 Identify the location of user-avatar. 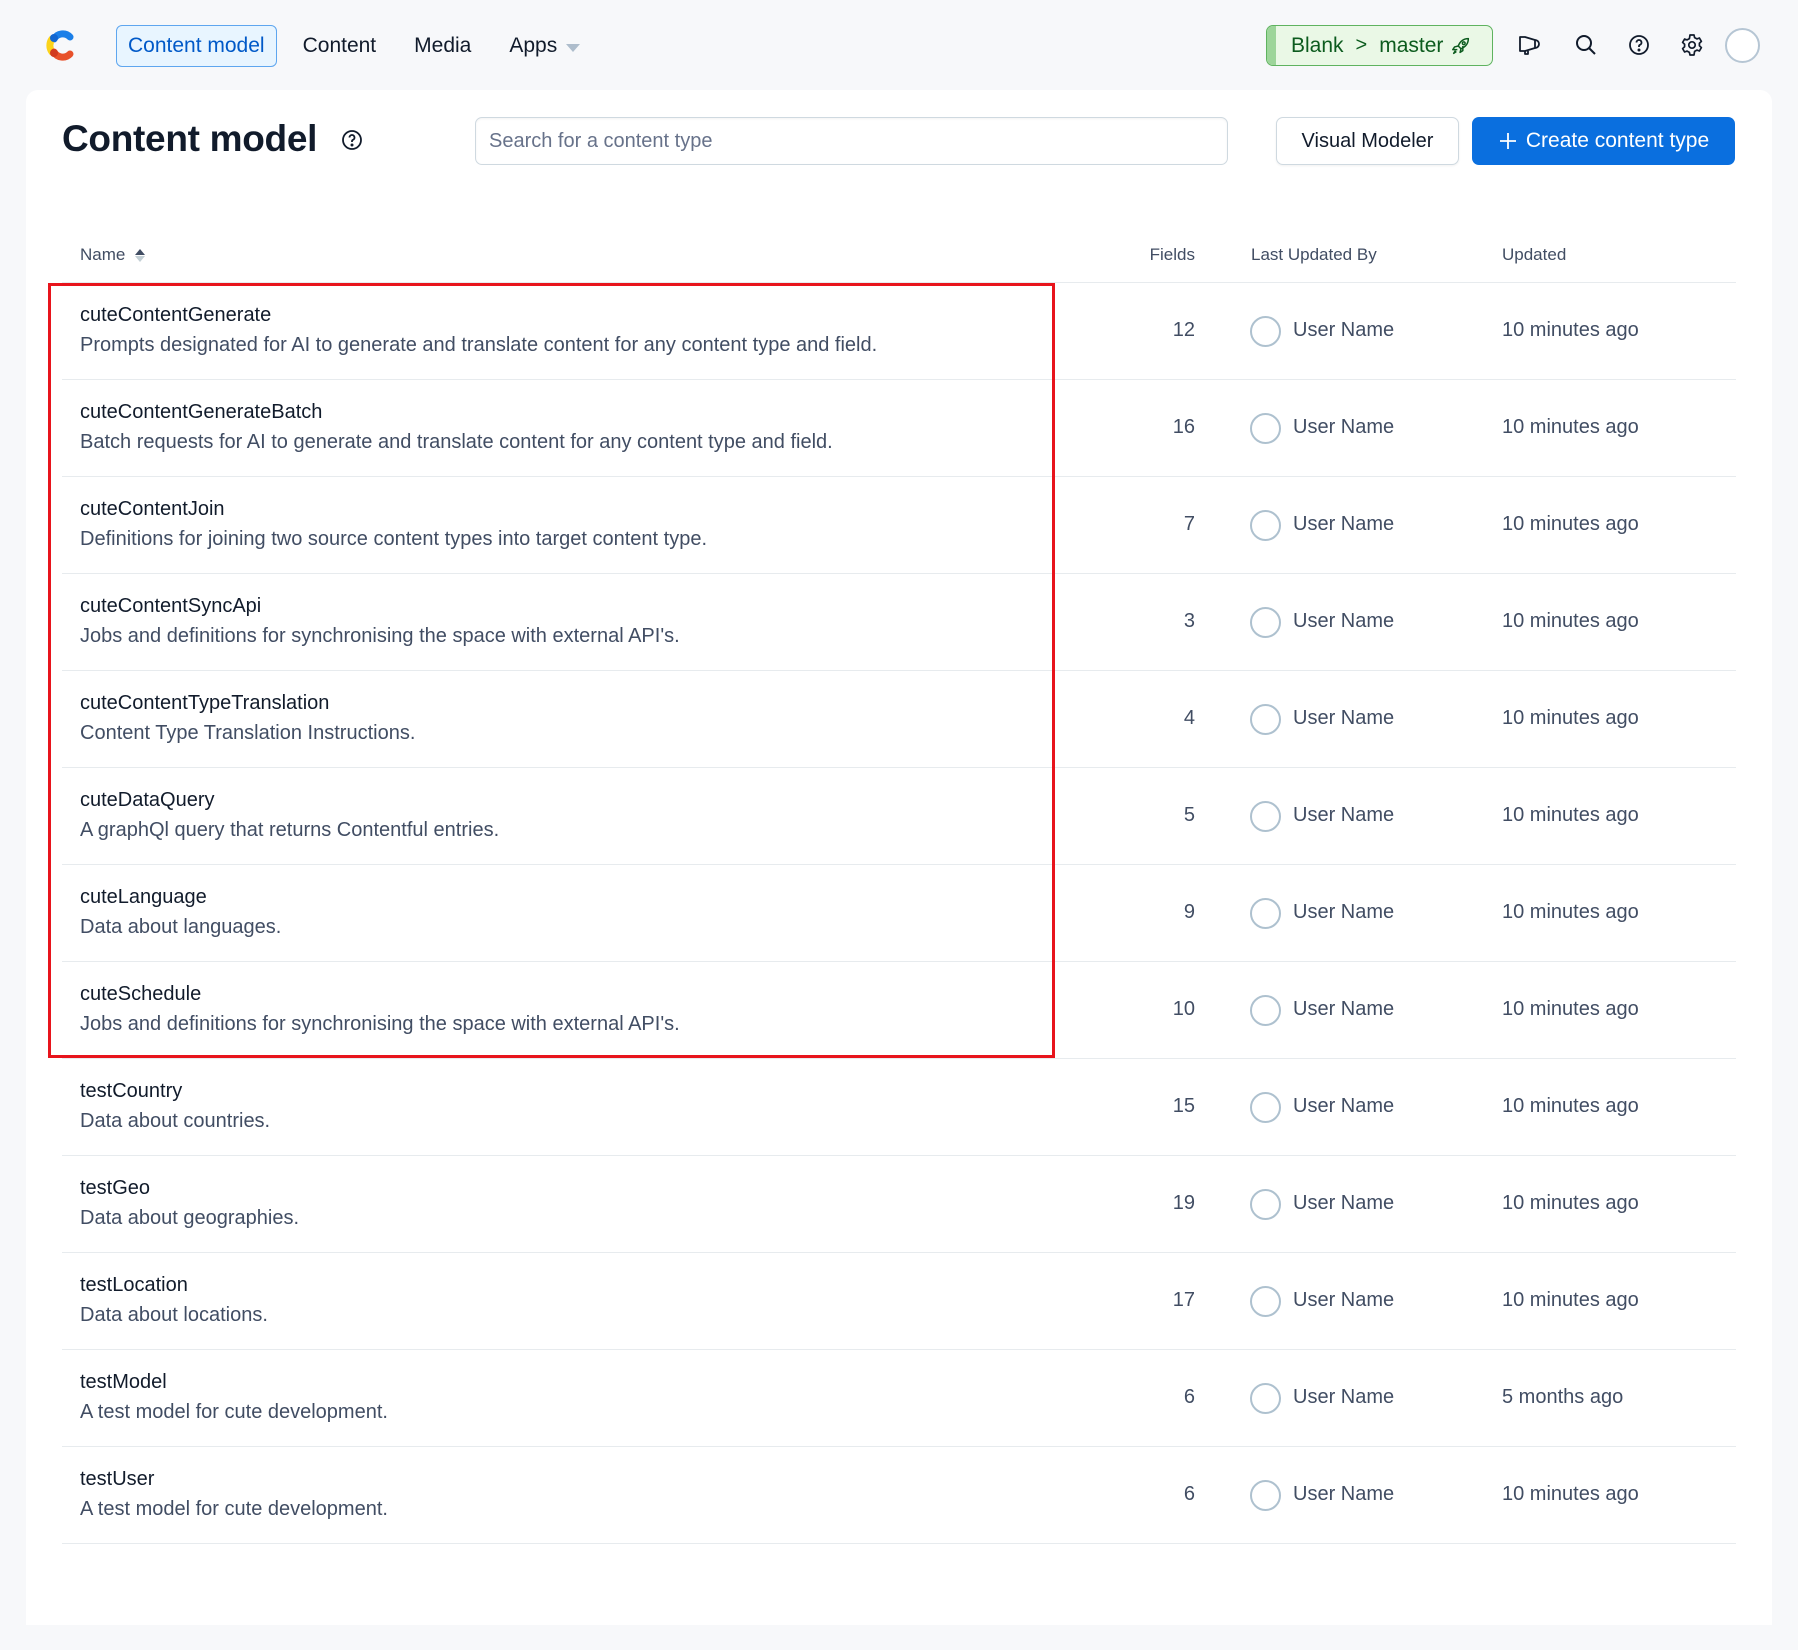
(1742, 45).